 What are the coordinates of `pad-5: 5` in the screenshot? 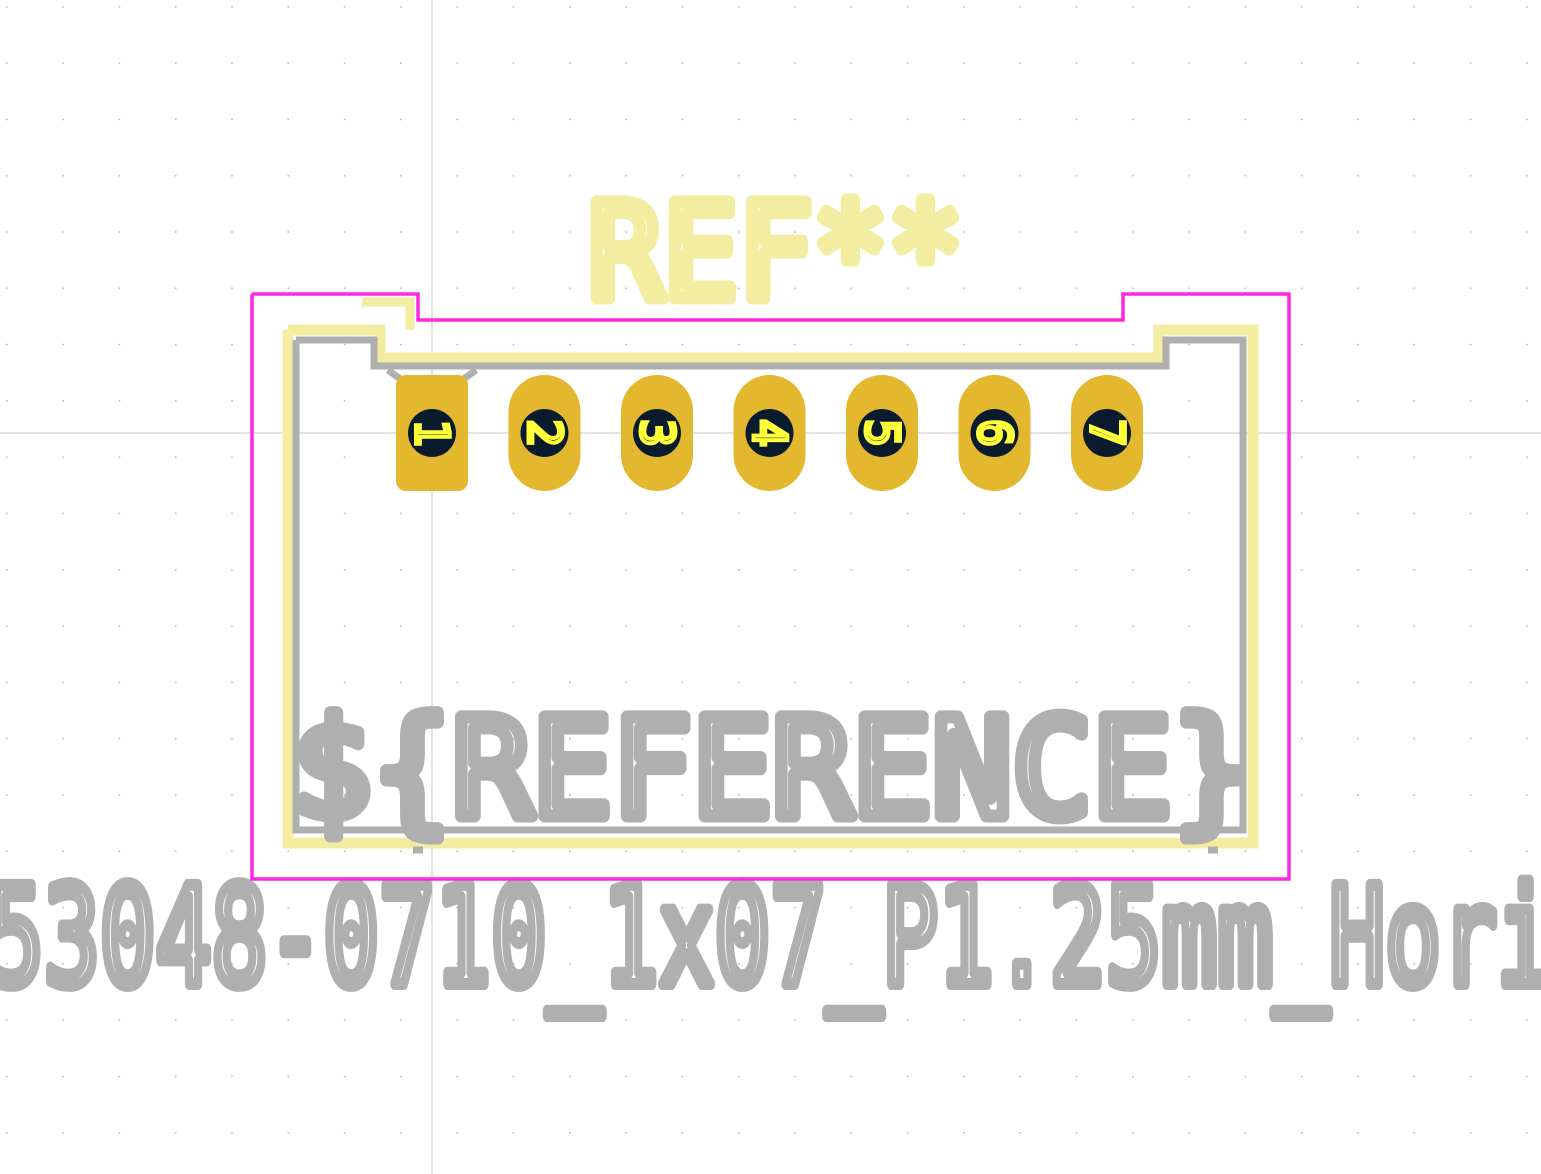 It's located at (882, 433).